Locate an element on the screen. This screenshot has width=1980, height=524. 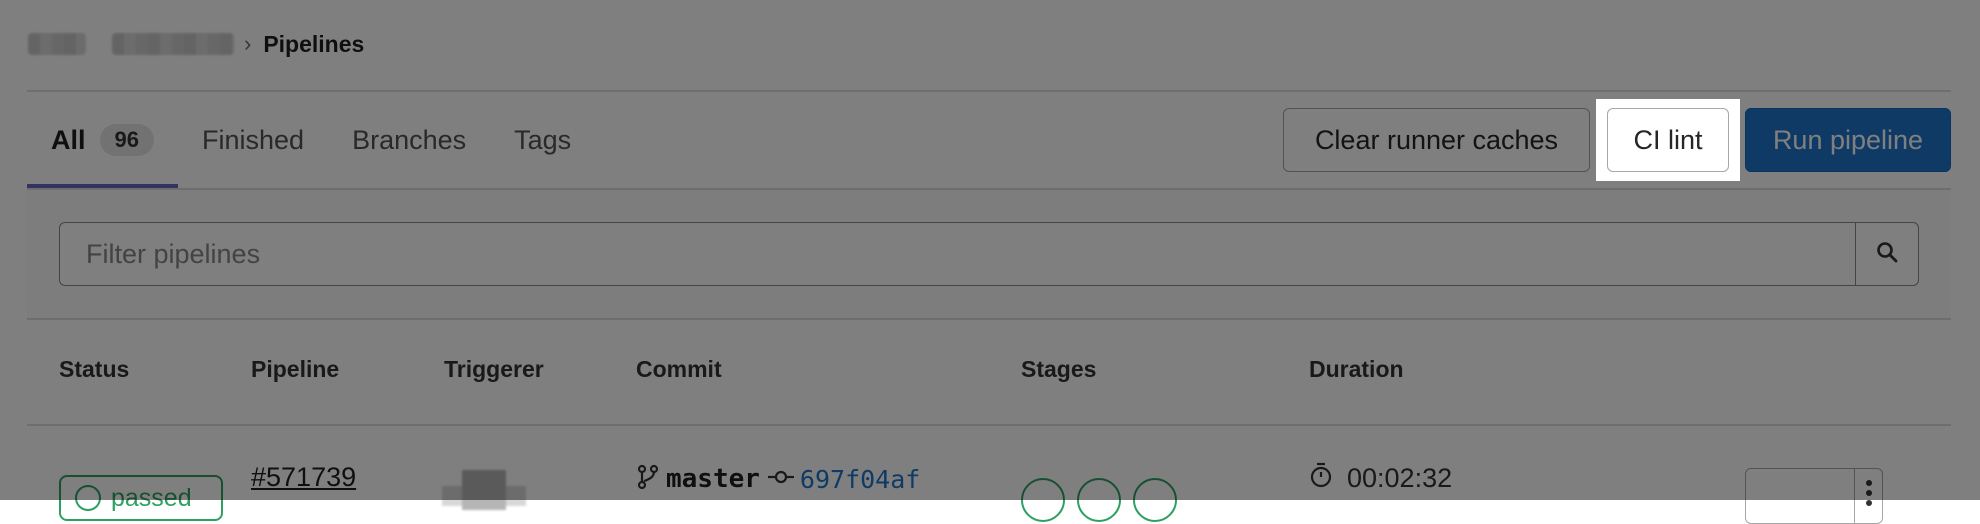
status-badge: passed is located at coordinates (141, 498).